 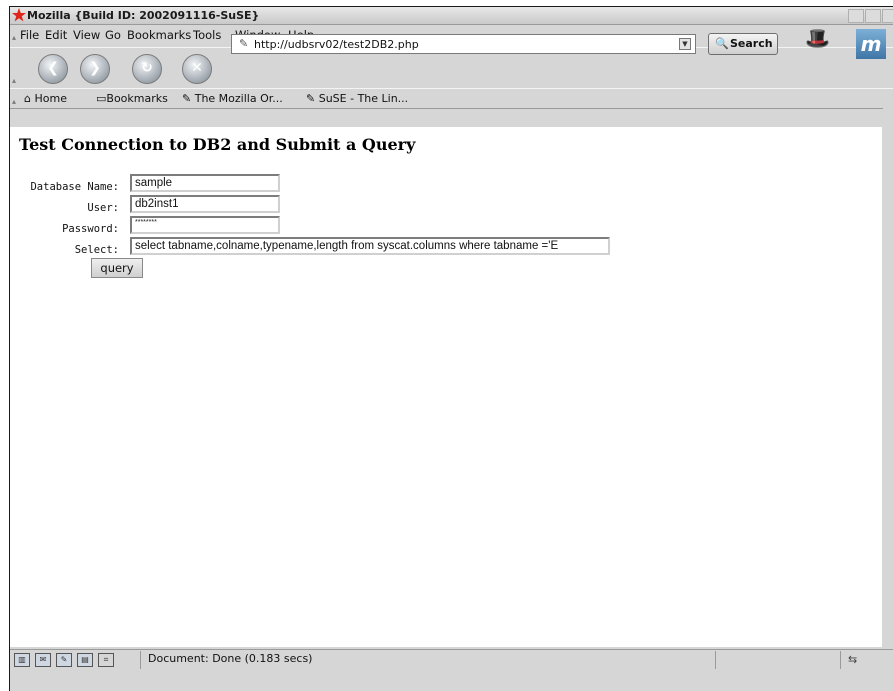 What do you see at coordinates (888, 377) in the screenshot?
I see `right-edge-strip` at bounding box center [888, 377].